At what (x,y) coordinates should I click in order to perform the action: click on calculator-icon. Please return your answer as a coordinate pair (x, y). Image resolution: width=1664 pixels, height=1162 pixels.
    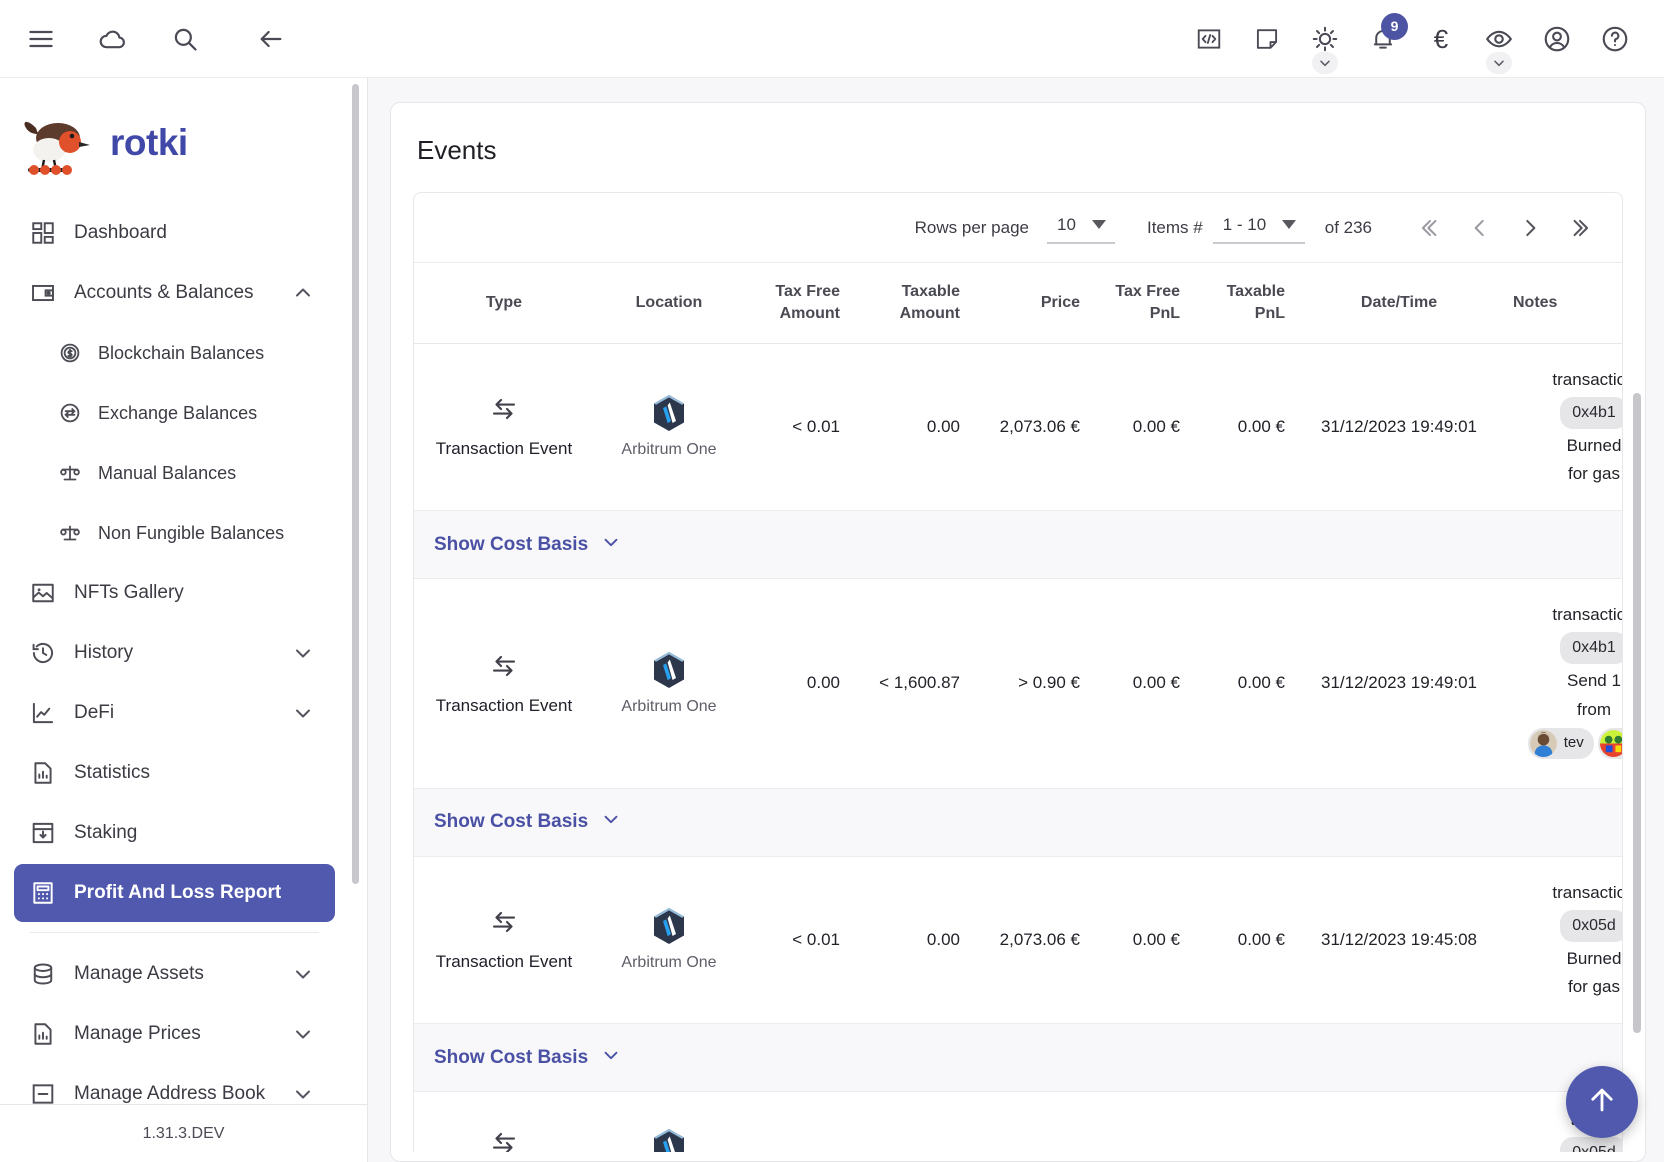
    Looking at the image, I should click on (52, 893).